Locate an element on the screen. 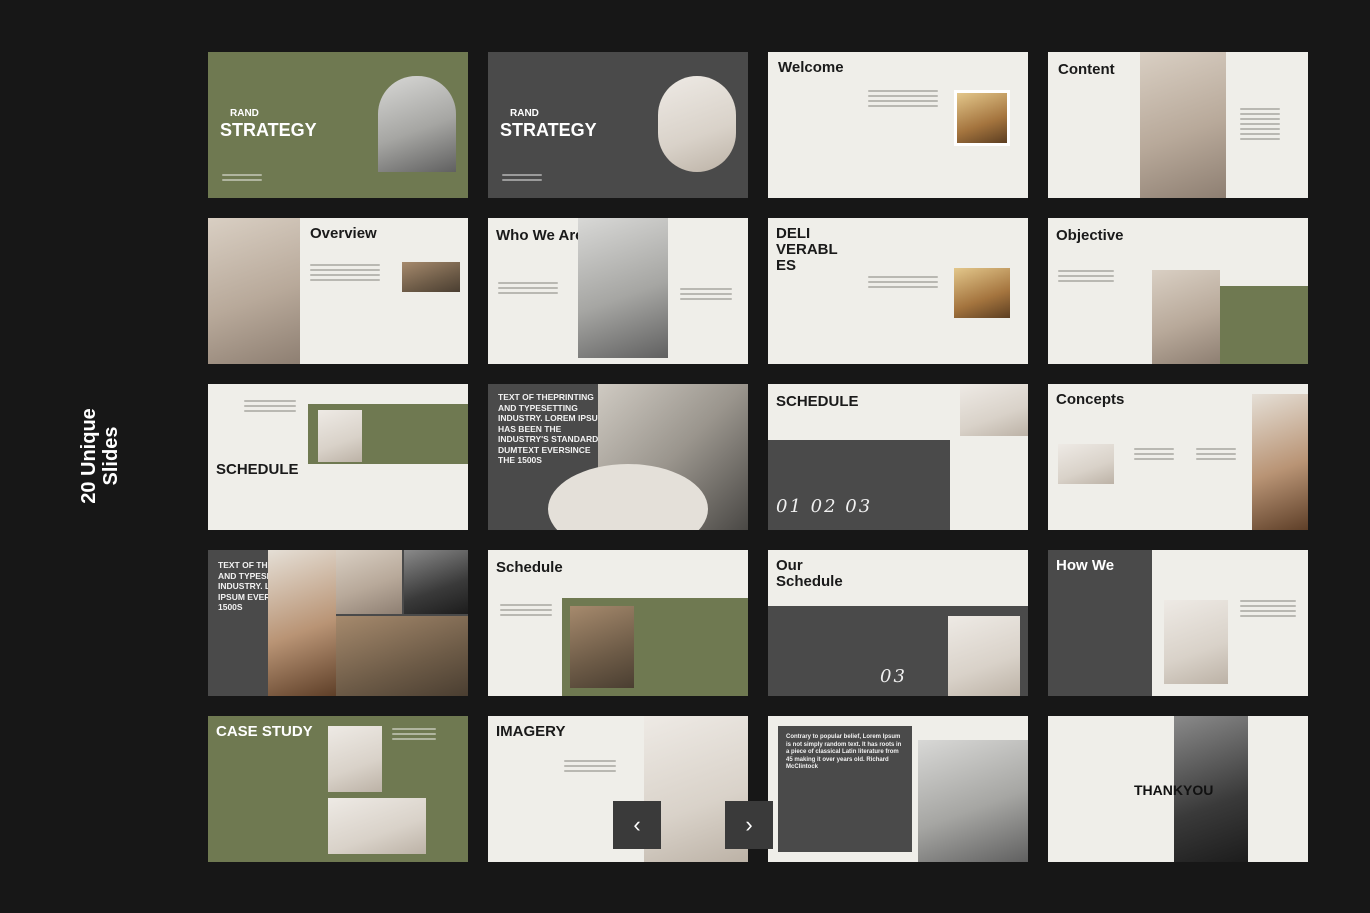 The height and width of the screenshot is (913, 1370). slide-title: How We is located at coordinates (1085, 565).